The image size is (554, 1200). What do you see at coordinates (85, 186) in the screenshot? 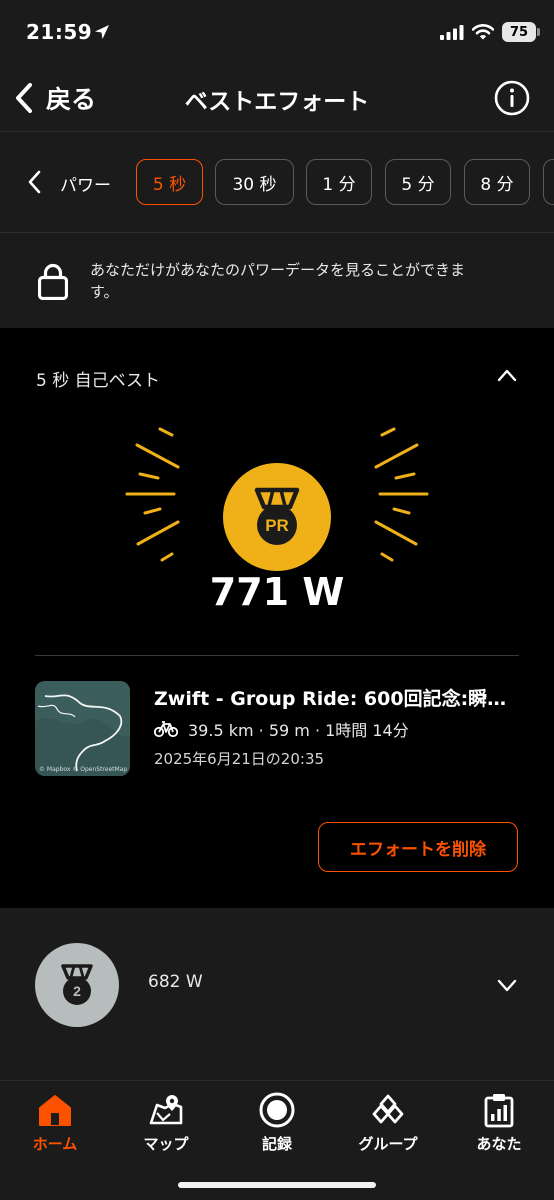
I see `metric-label: パワー` at bounding box center [85, 186].